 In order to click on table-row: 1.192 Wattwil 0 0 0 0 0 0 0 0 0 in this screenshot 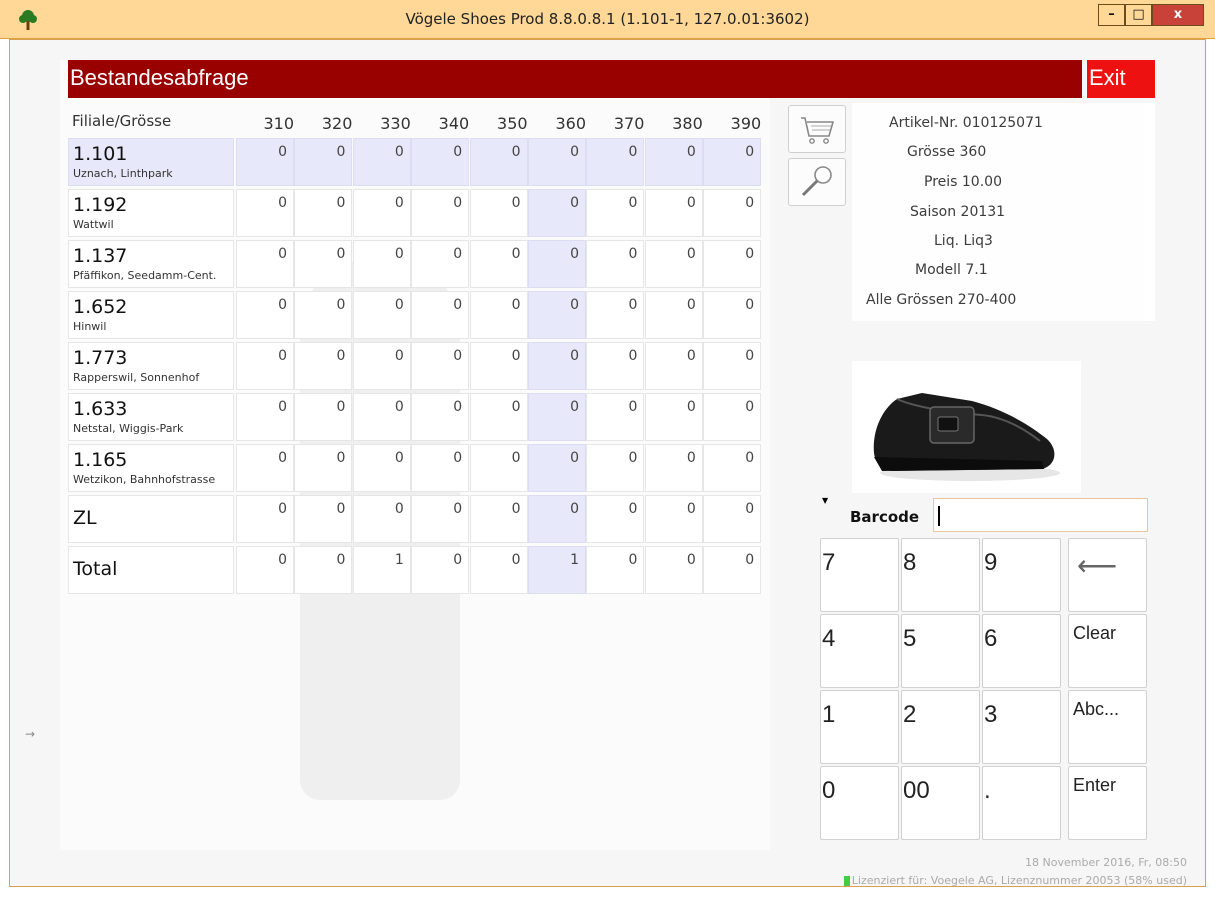, I will do `click(415, 214)`.